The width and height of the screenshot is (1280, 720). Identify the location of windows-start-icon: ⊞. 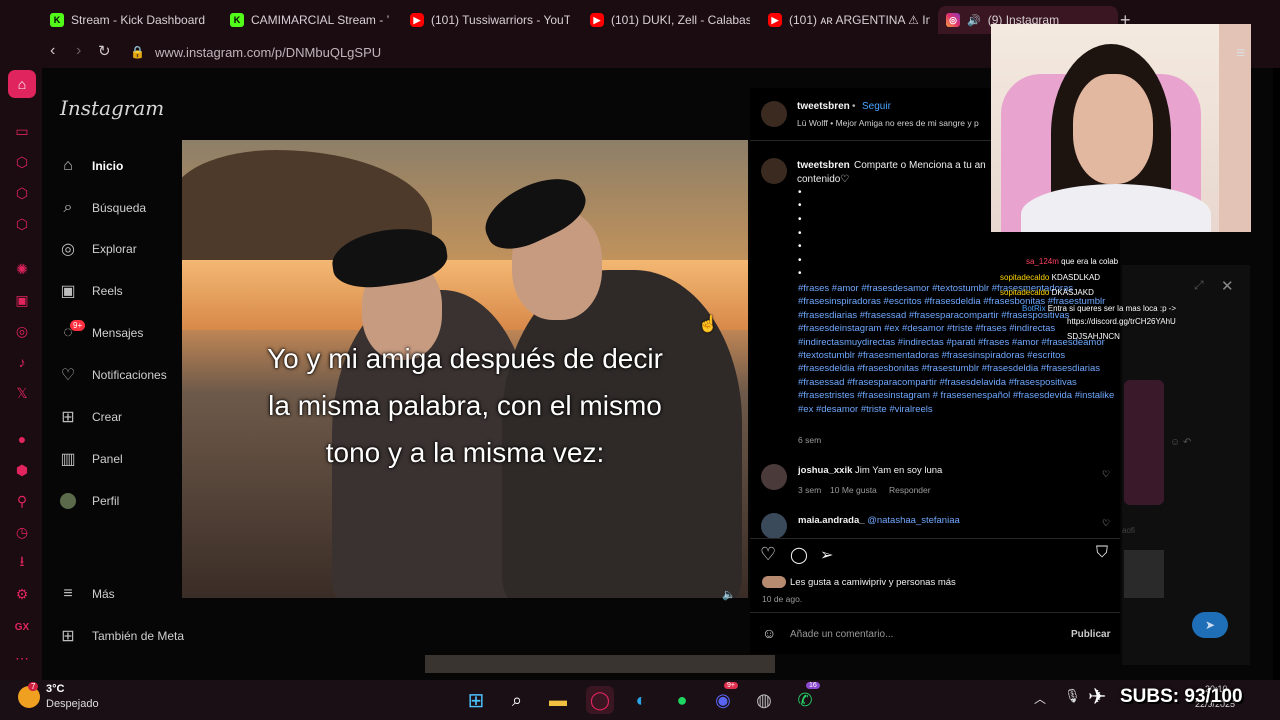
(476, 700).